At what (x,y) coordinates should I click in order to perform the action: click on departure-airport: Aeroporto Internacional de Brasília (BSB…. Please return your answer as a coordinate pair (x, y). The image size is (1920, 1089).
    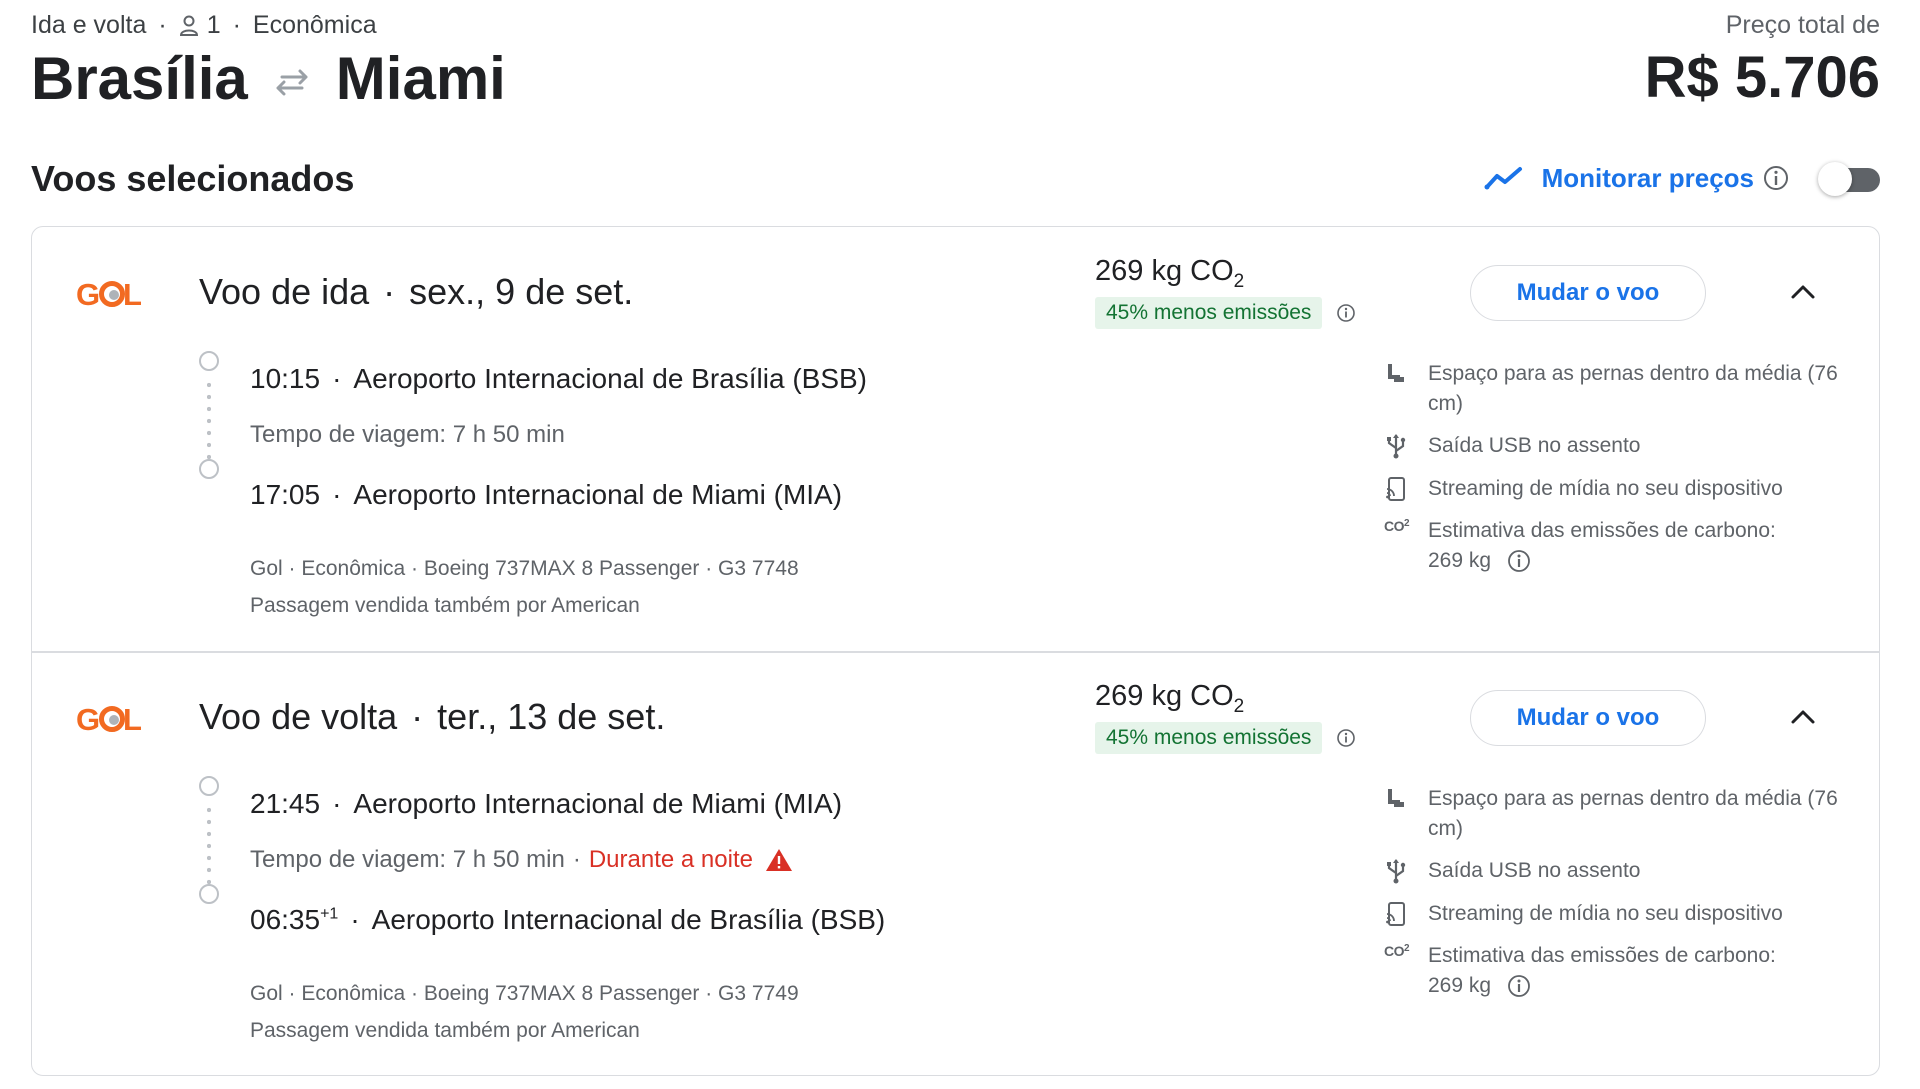
    Looking at the image, I should click on (610, 378).